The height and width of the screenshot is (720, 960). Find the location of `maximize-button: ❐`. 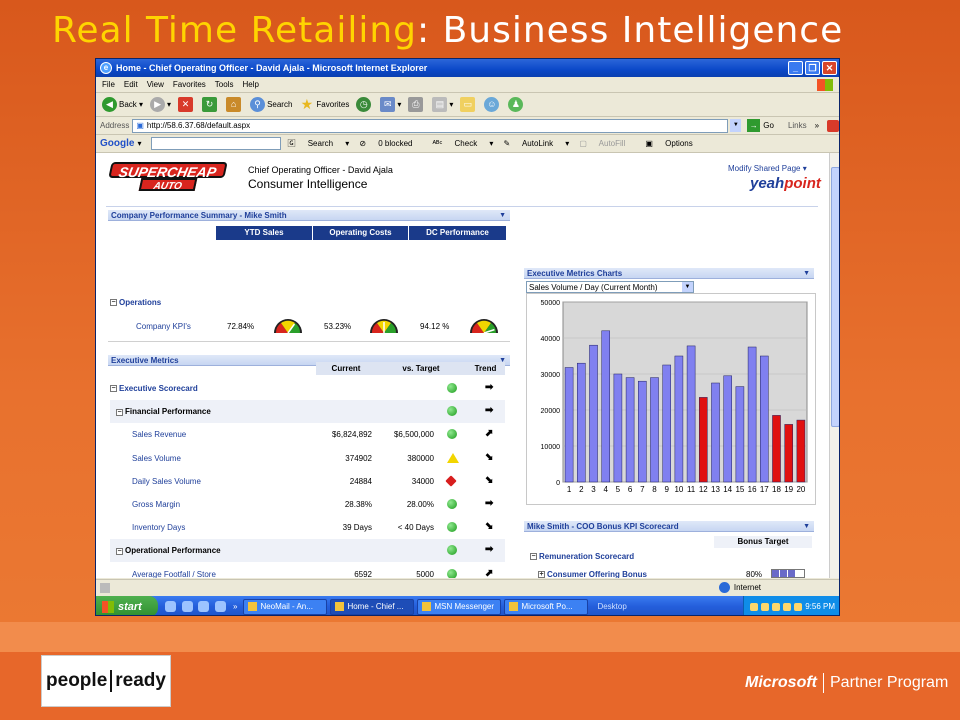

maximize-button: ❐ is located at coordinates (812, 68).